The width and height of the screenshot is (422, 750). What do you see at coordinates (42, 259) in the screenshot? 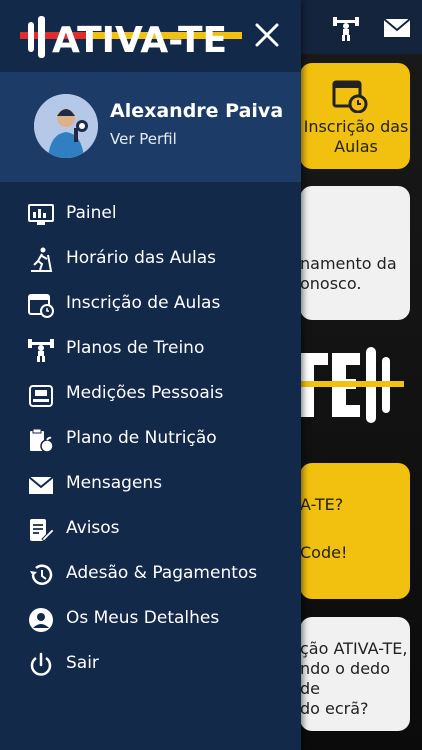
I see `treadmill-icon` at bounding box center [42, 259].